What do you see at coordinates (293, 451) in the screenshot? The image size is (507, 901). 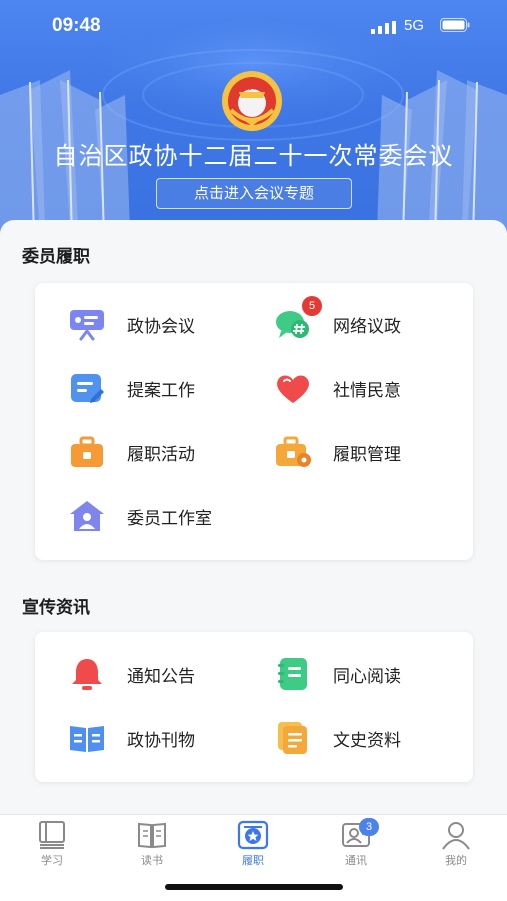 I see `briefcase-settings-icon` at bounding box center [293, 451].